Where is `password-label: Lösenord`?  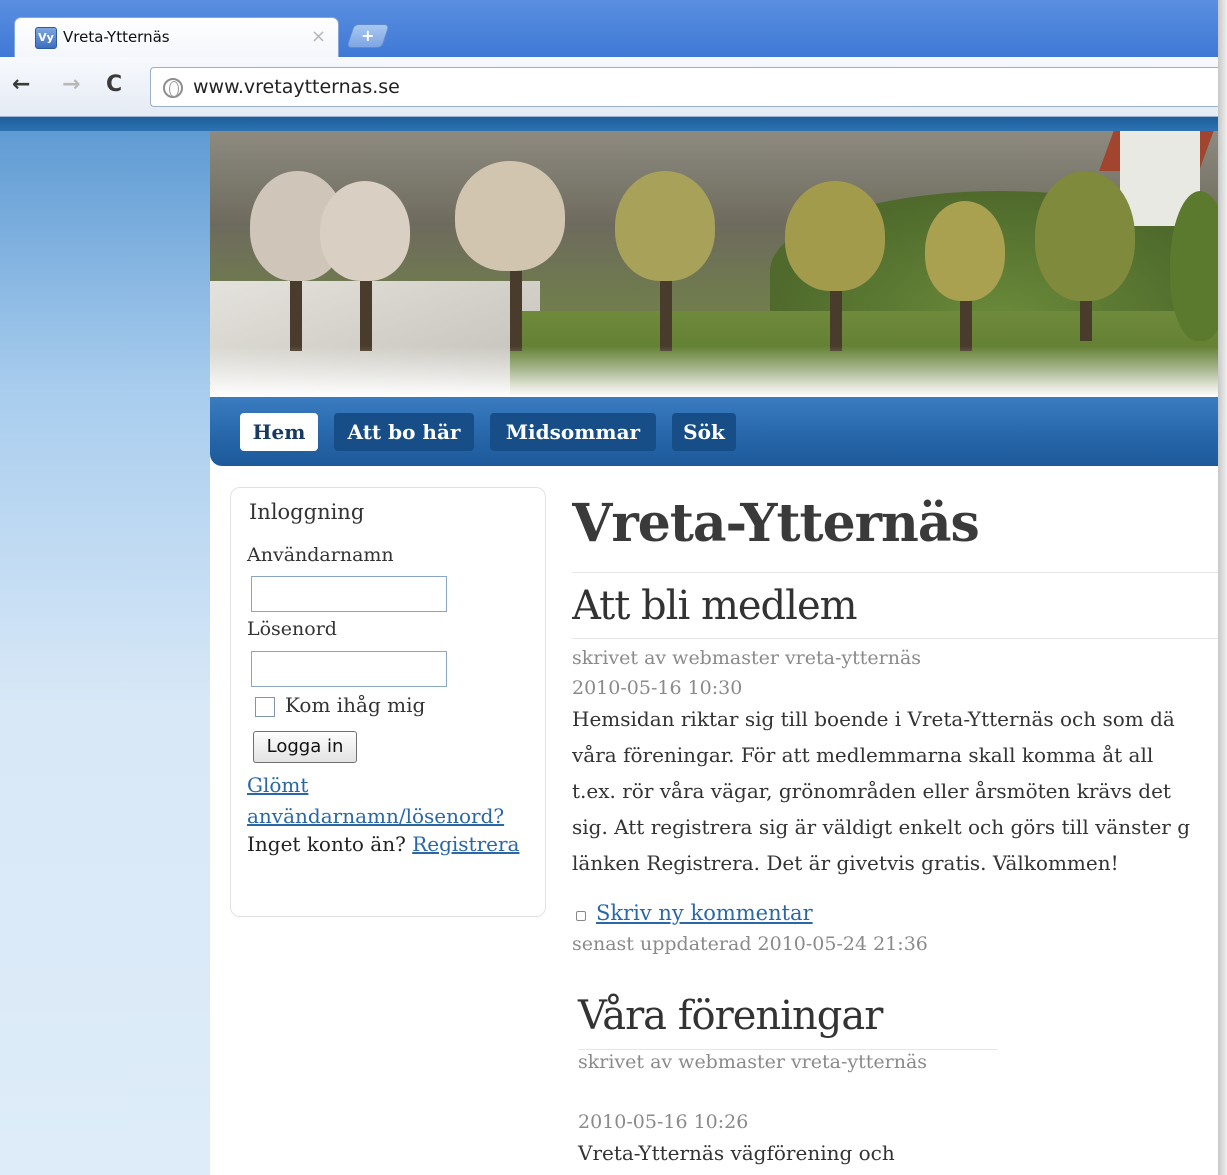 password-label: Lösenord is located at coordinates (292, 629).